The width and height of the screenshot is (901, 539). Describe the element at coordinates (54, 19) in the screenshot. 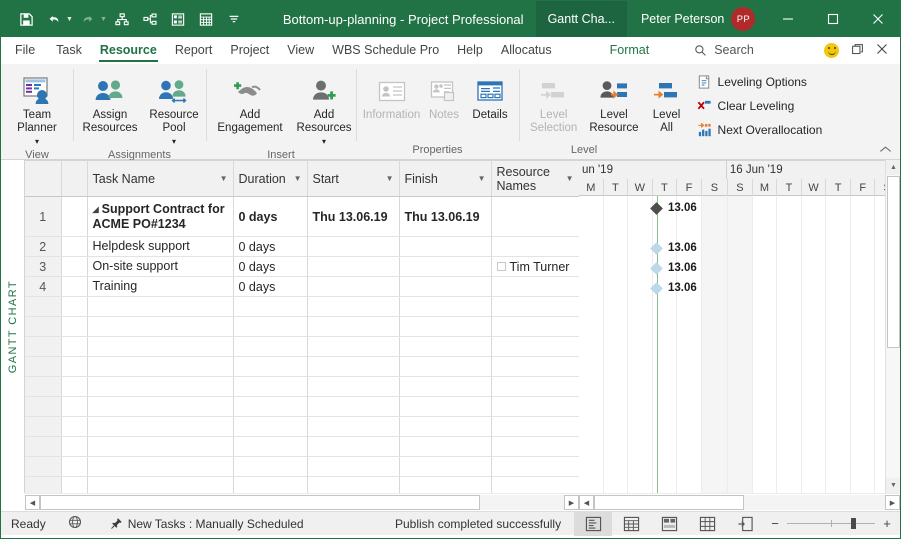

I see `undo-icon` at that location.